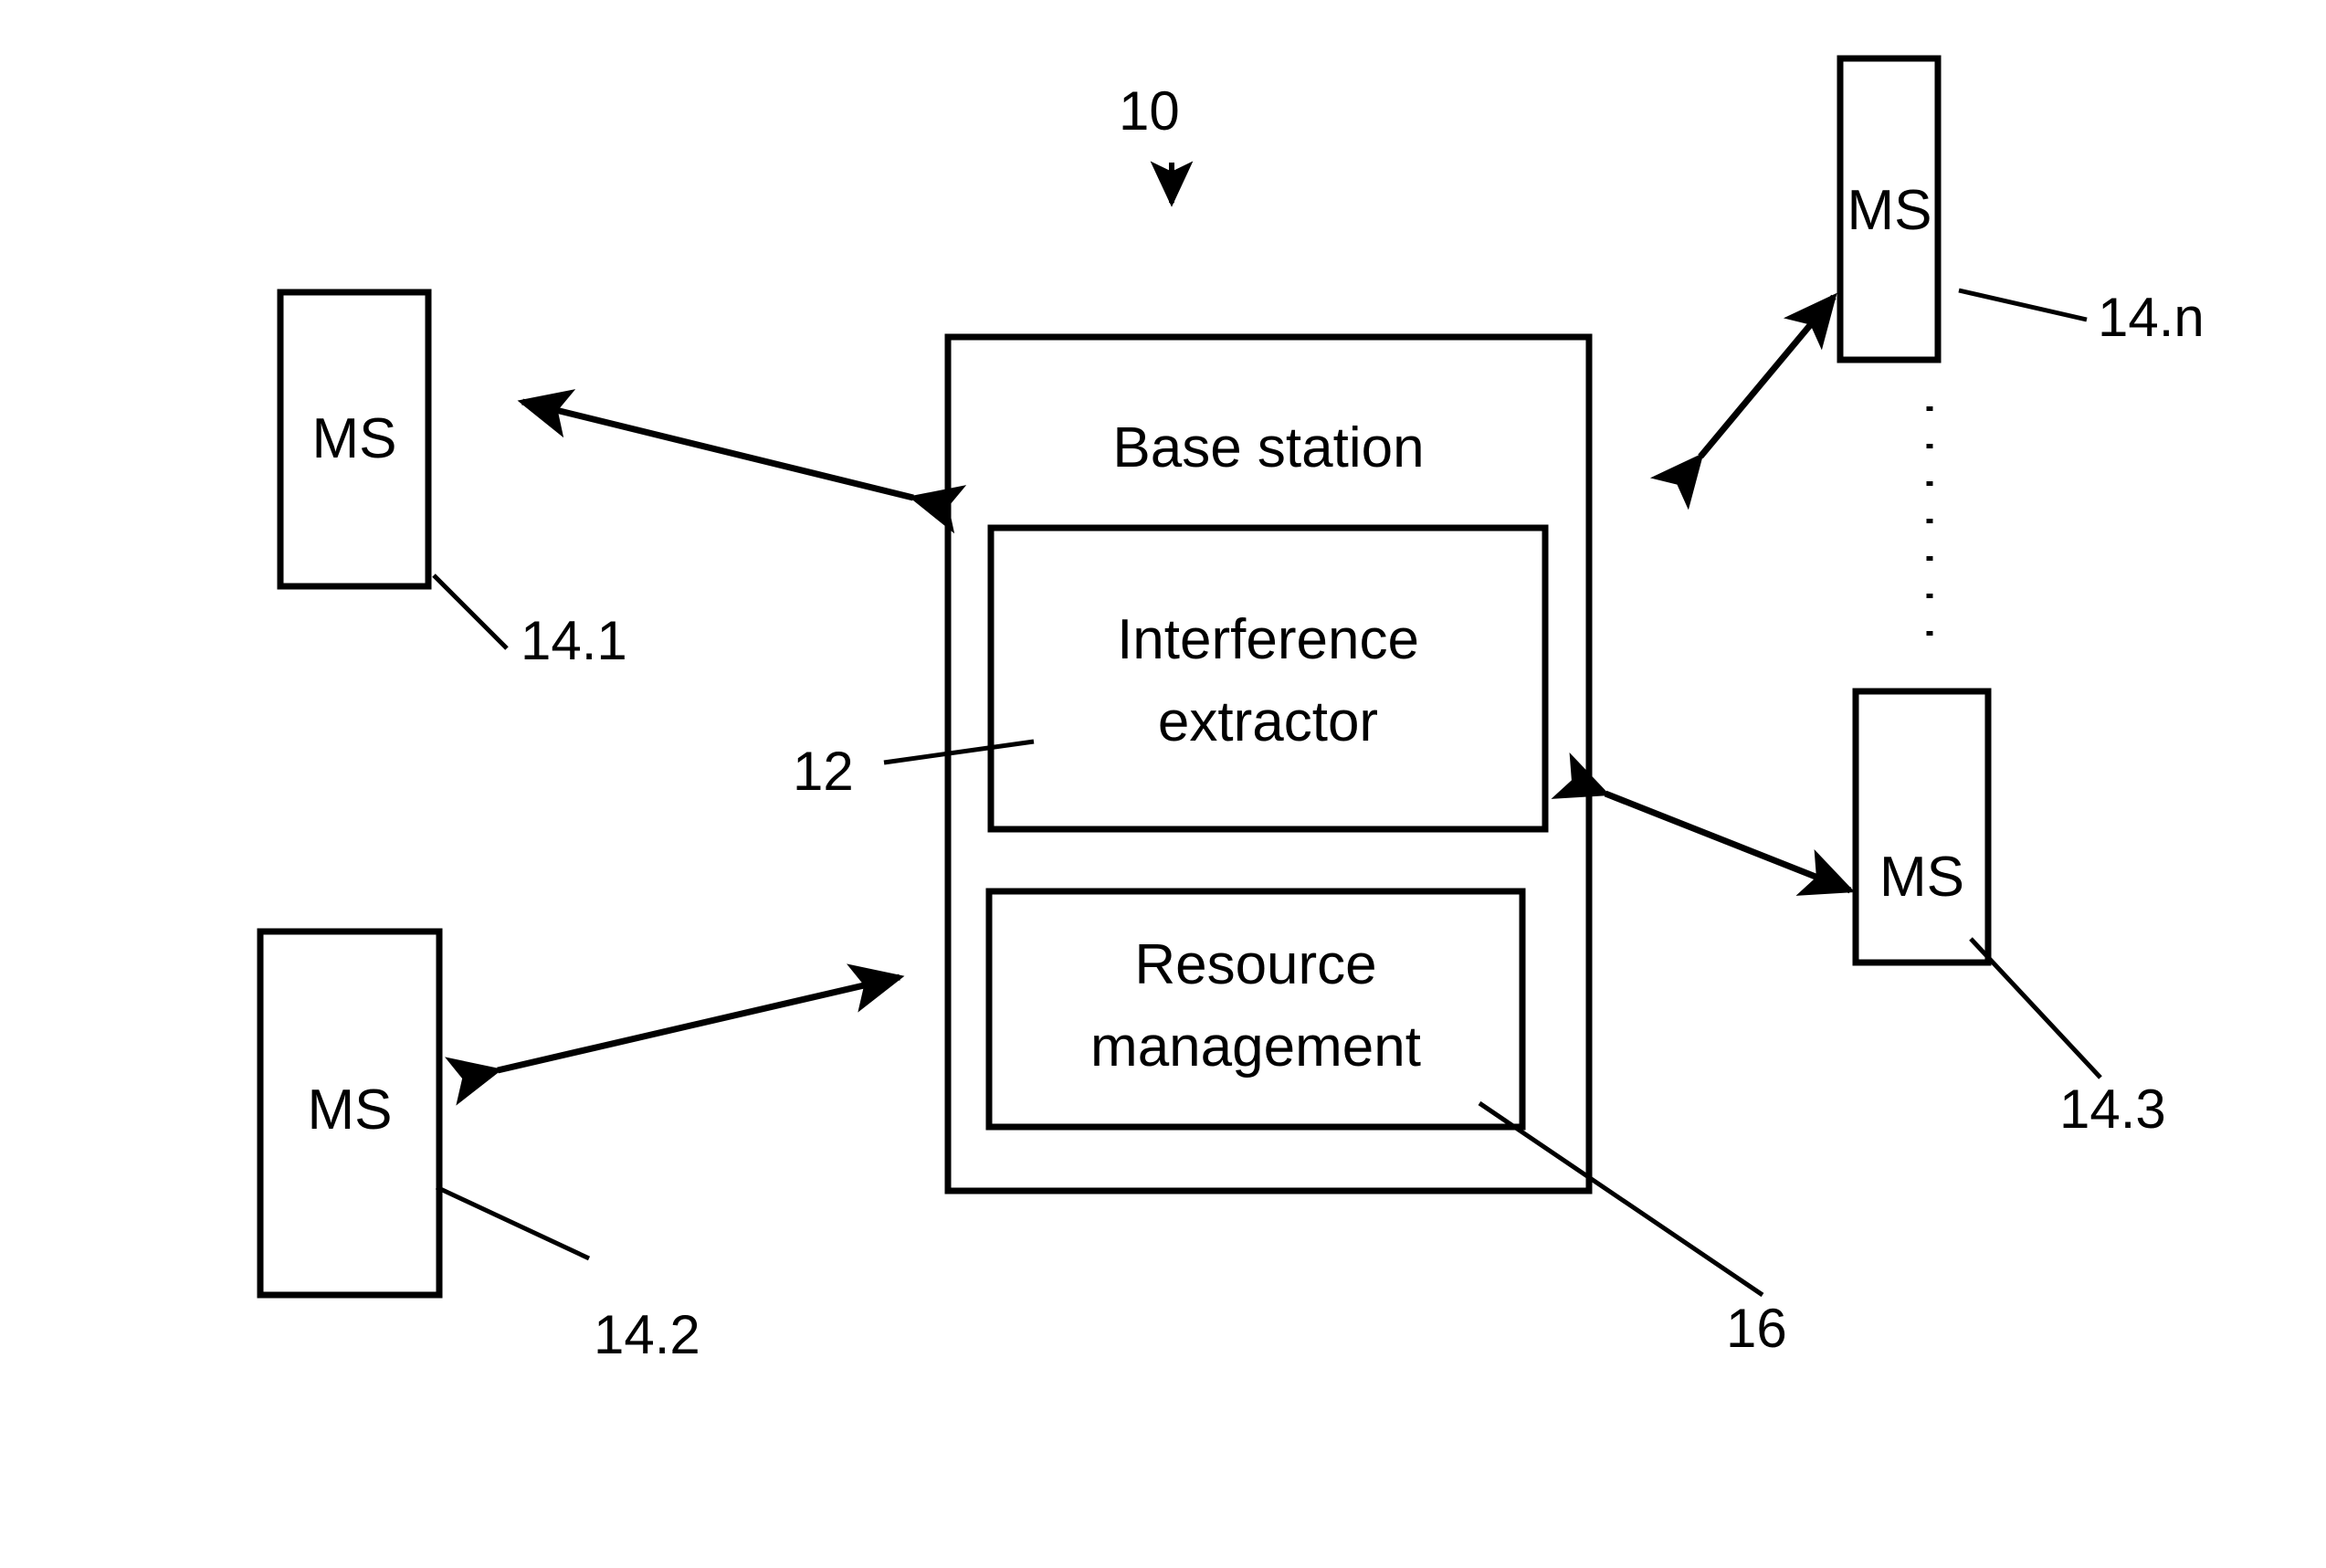 The height and width of the screenshot is (1568, 2326). Describe the element at coordinates (1268, 447) in the screenshot. I see `base-station-title: Base station` at that location.